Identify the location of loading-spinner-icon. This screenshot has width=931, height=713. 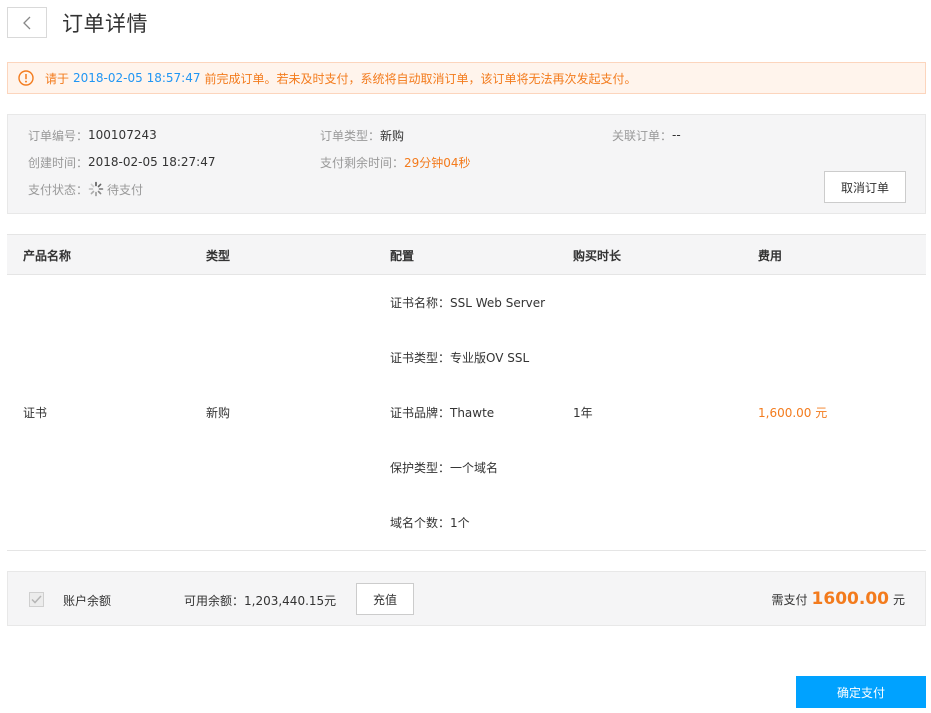
(96, 189).